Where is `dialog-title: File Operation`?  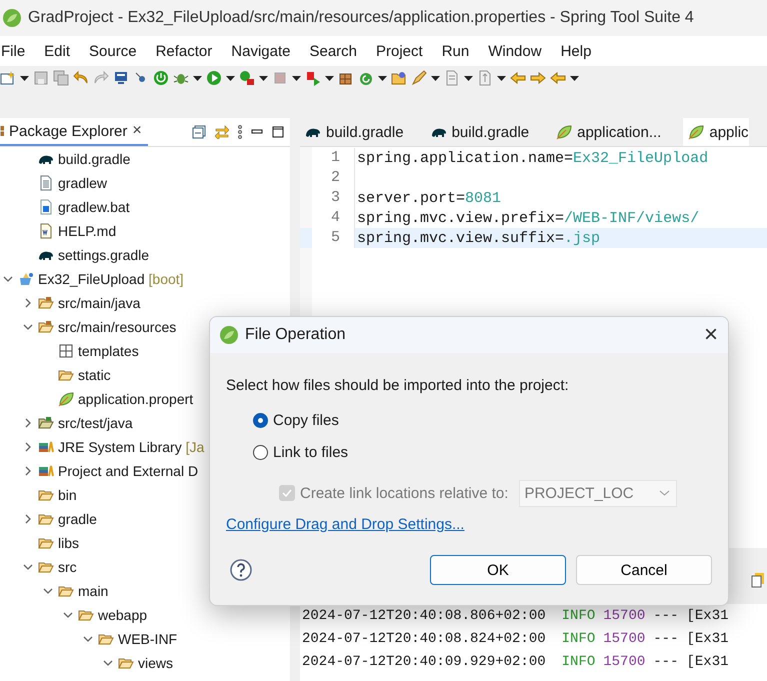 dialog-title: File Operation is located at coordinates (295, 335).